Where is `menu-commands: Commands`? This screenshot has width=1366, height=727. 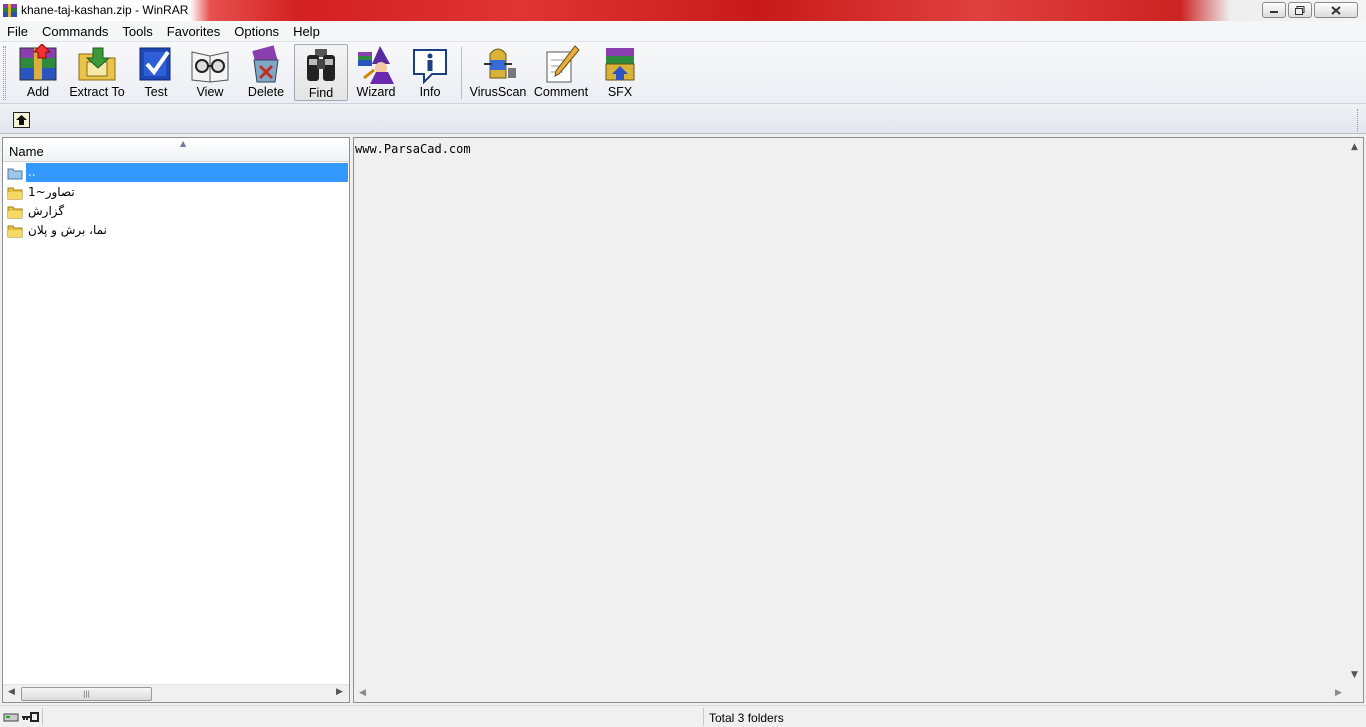 menu-commands: Commands is located at coordinates (75, 31).